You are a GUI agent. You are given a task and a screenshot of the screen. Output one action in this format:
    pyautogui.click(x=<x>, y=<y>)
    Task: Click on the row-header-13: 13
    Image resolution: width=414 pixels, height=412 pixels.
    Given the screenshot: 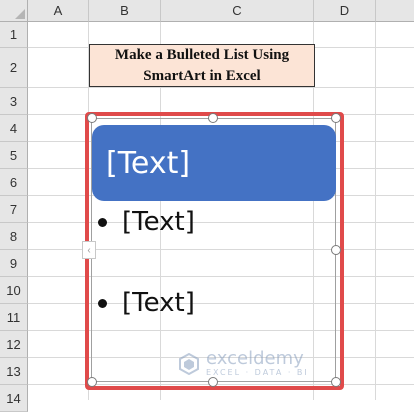 What is the action you would take?
    pyautogui.click(x=14, y=371)
    